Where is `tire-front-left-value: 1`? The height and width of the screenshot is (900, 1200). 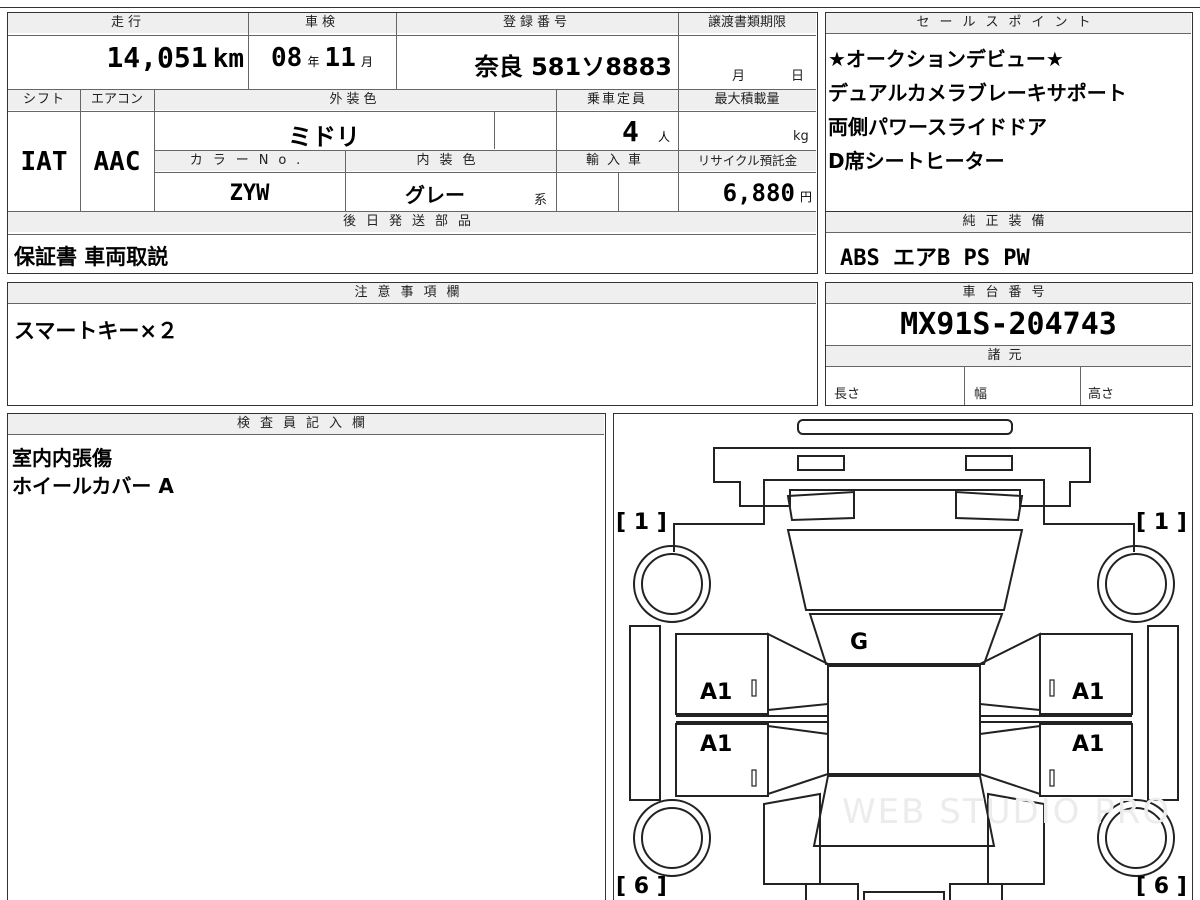 tire-front-left-value: 1 is located at coordinates (641, 522).